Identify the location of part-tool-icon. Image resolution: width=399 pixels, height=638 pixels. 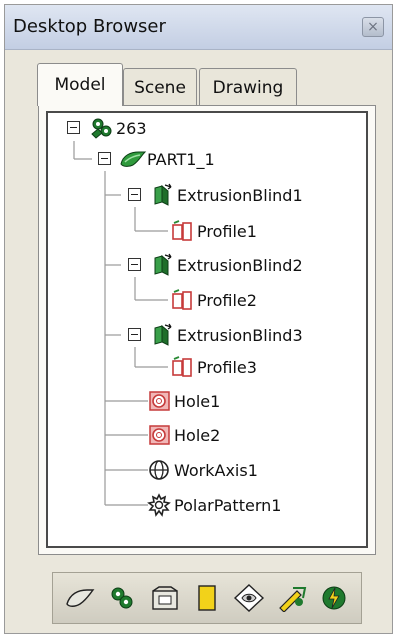
(80, 598).